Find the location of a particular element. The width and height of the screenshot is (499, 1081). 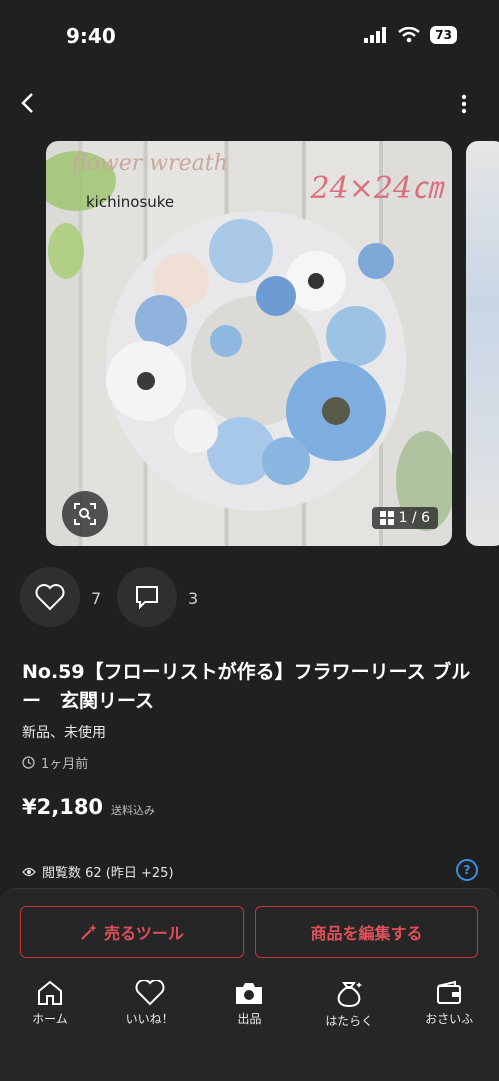

grid-icon is located at coordinates (386, 518).